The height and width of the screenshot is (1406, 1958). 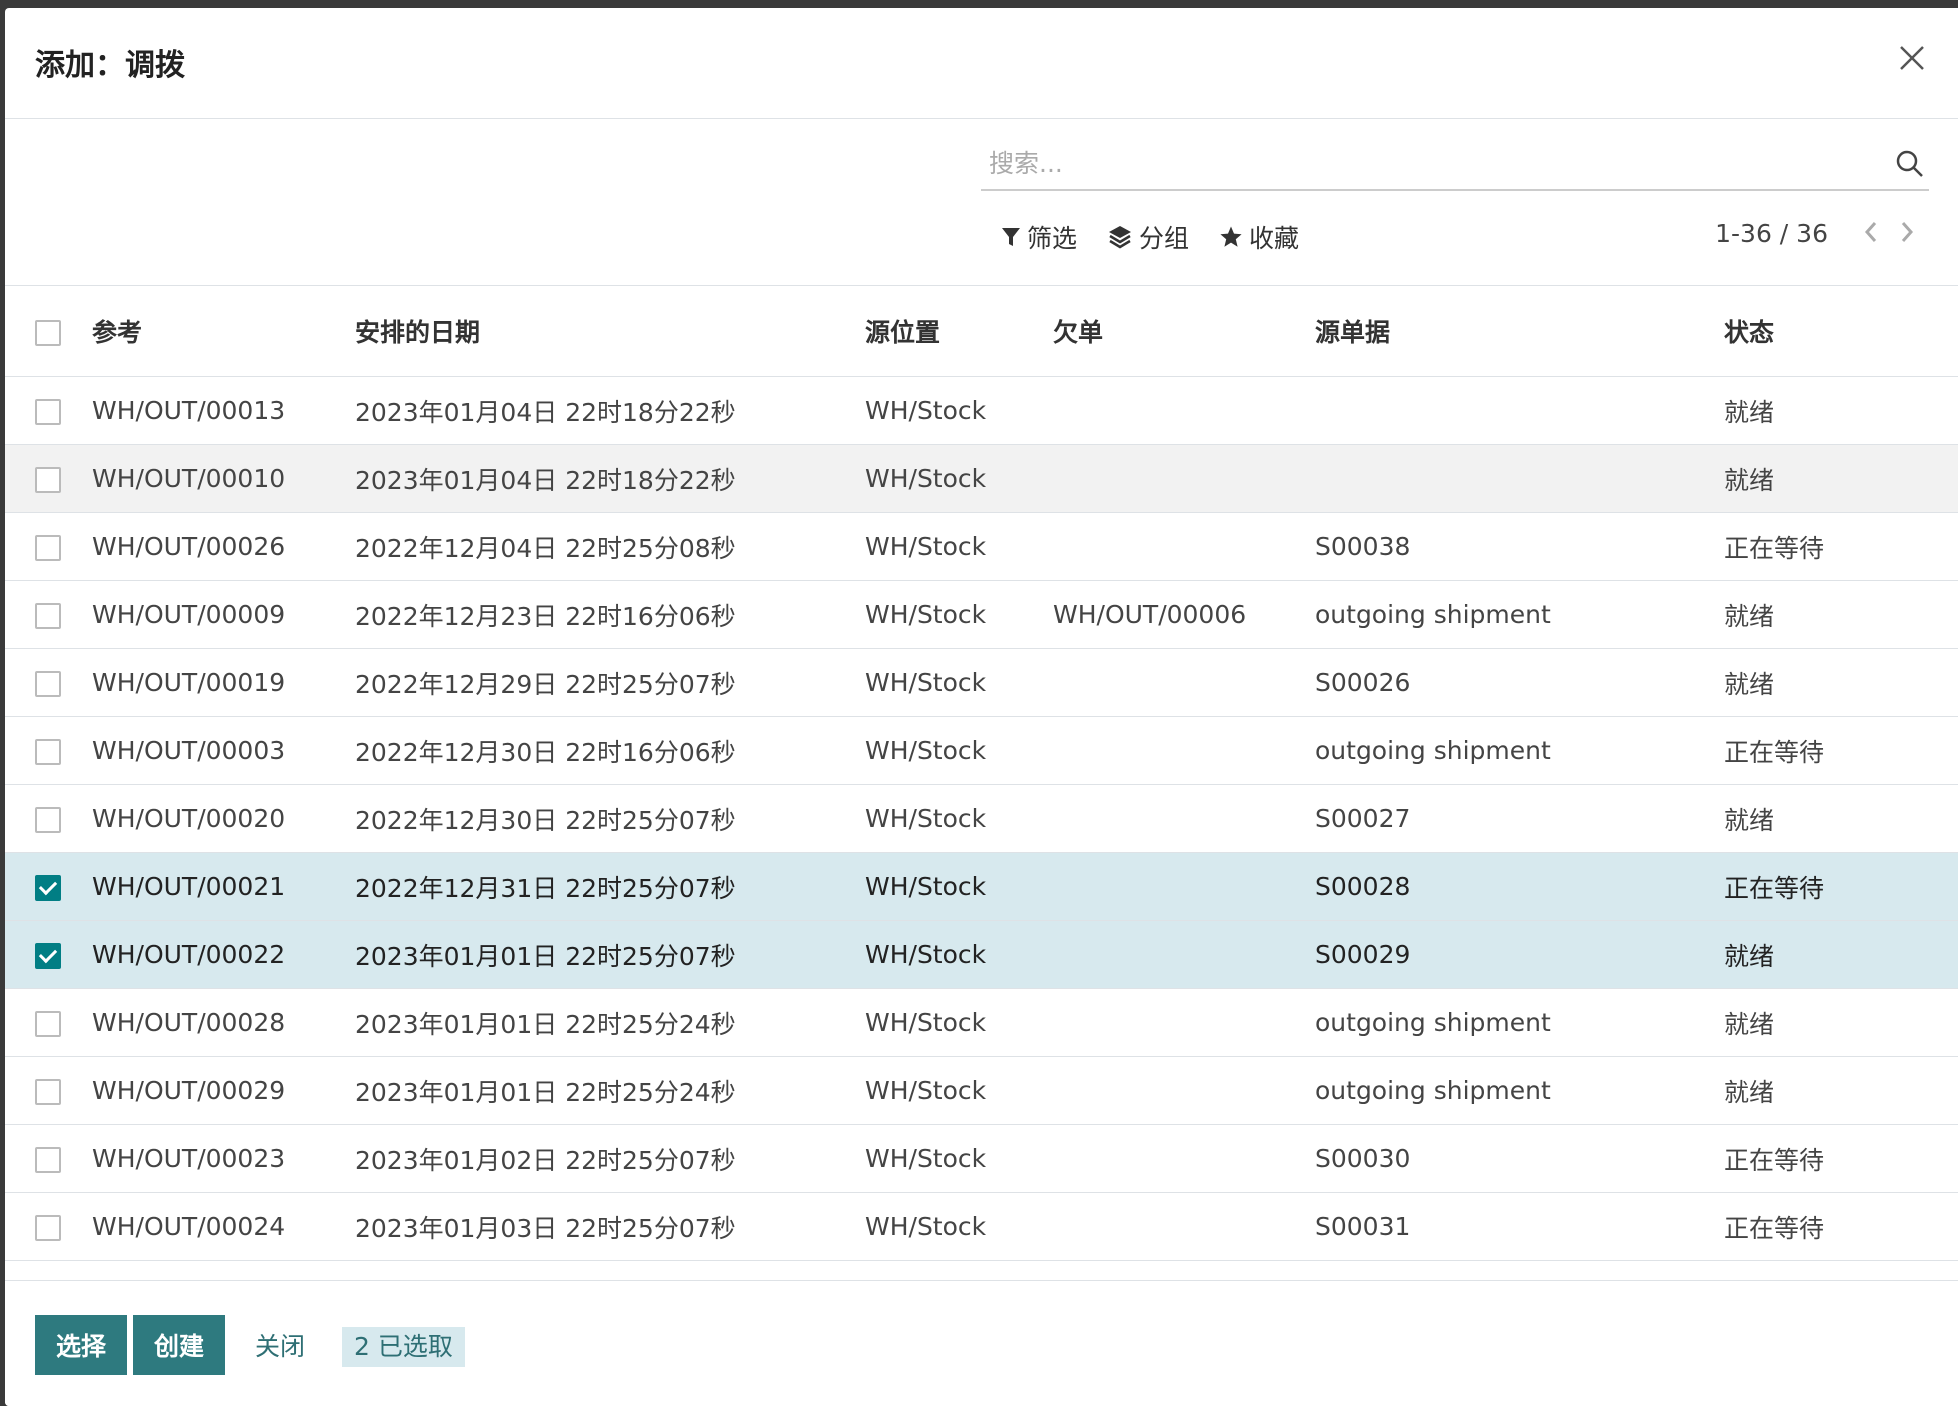 What do you see at coordinates (223, 614) in the screenshot?
I see `cell-reference: WH/OUT/00009` at bounding box center [223, 614].